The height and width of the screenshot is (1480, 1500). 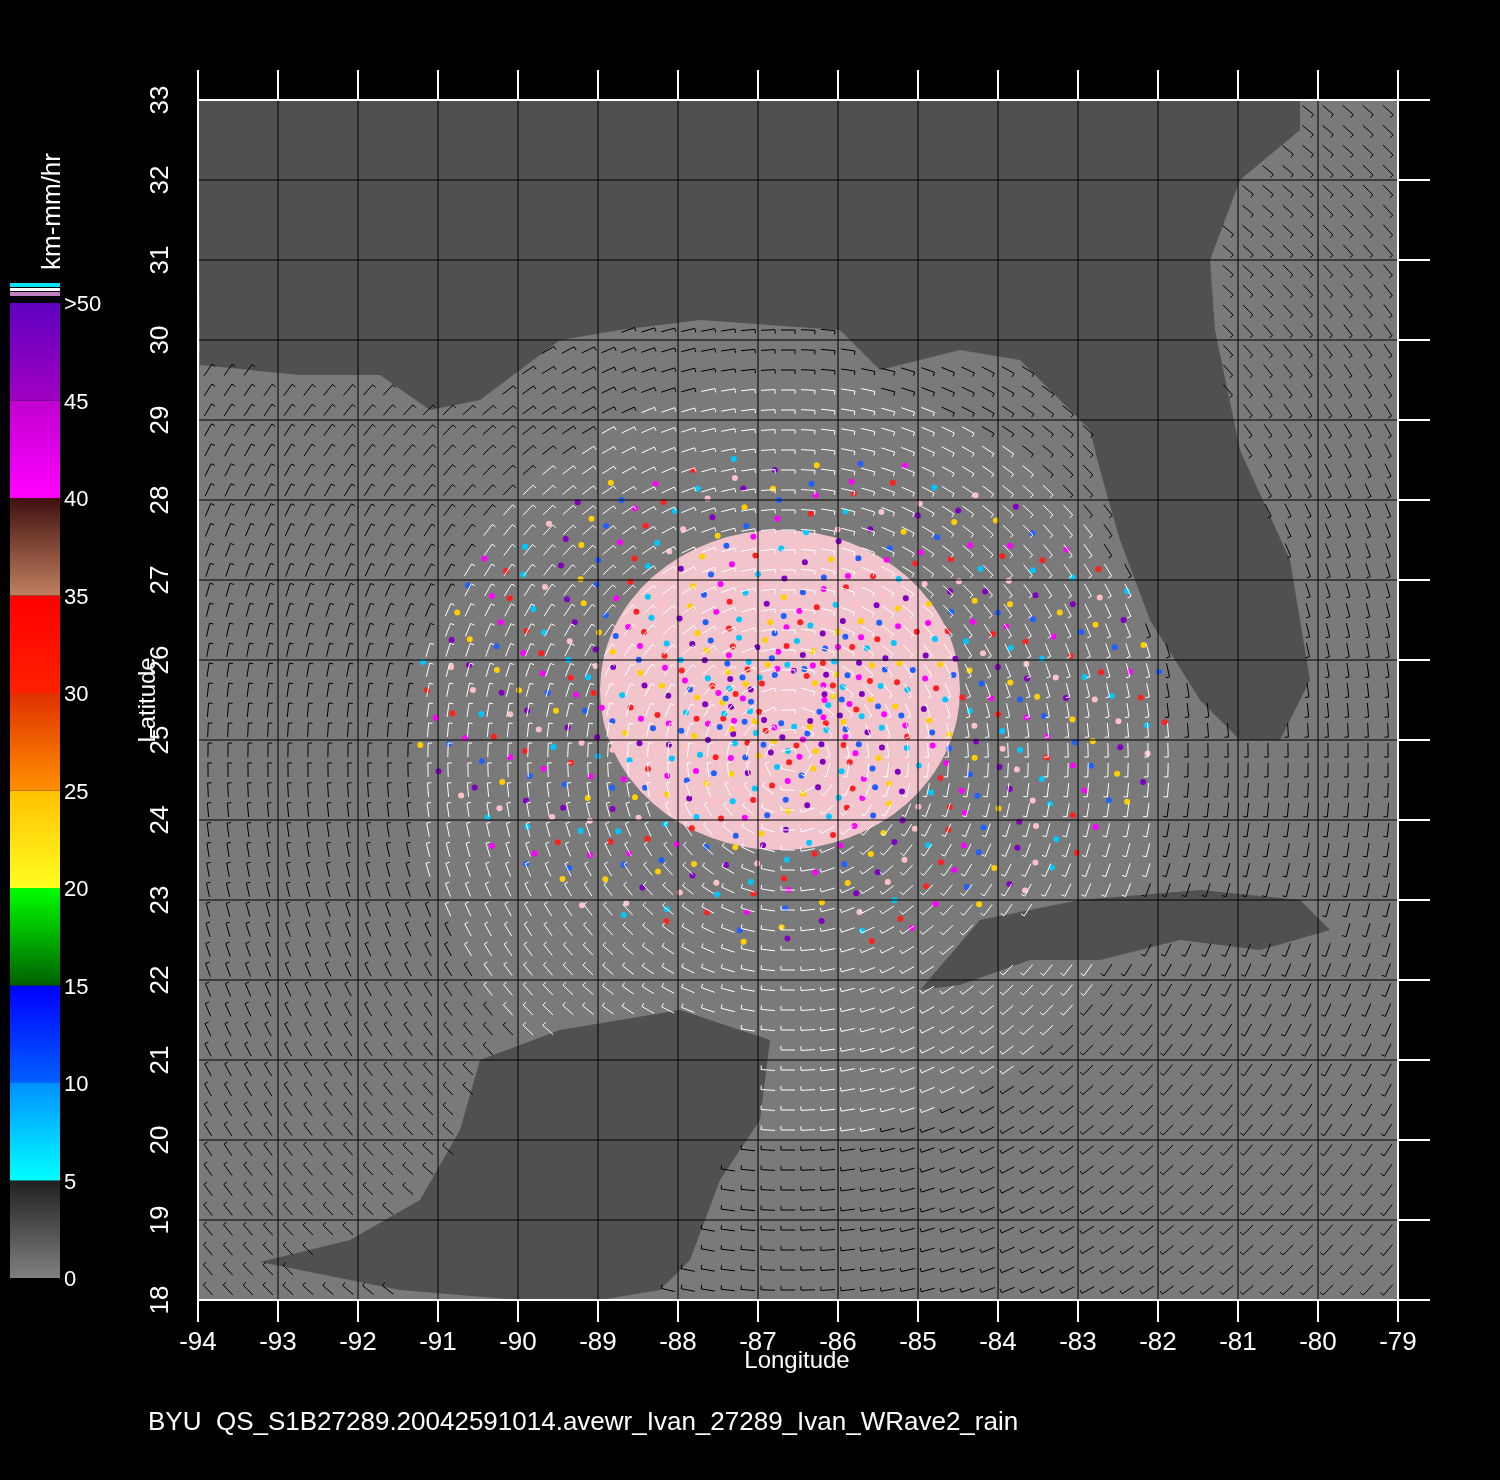 What do you see at coordinates (998, 1341) in the screenshot?
I see `x-tick-label: -84` at bounding box center [998, 1341].